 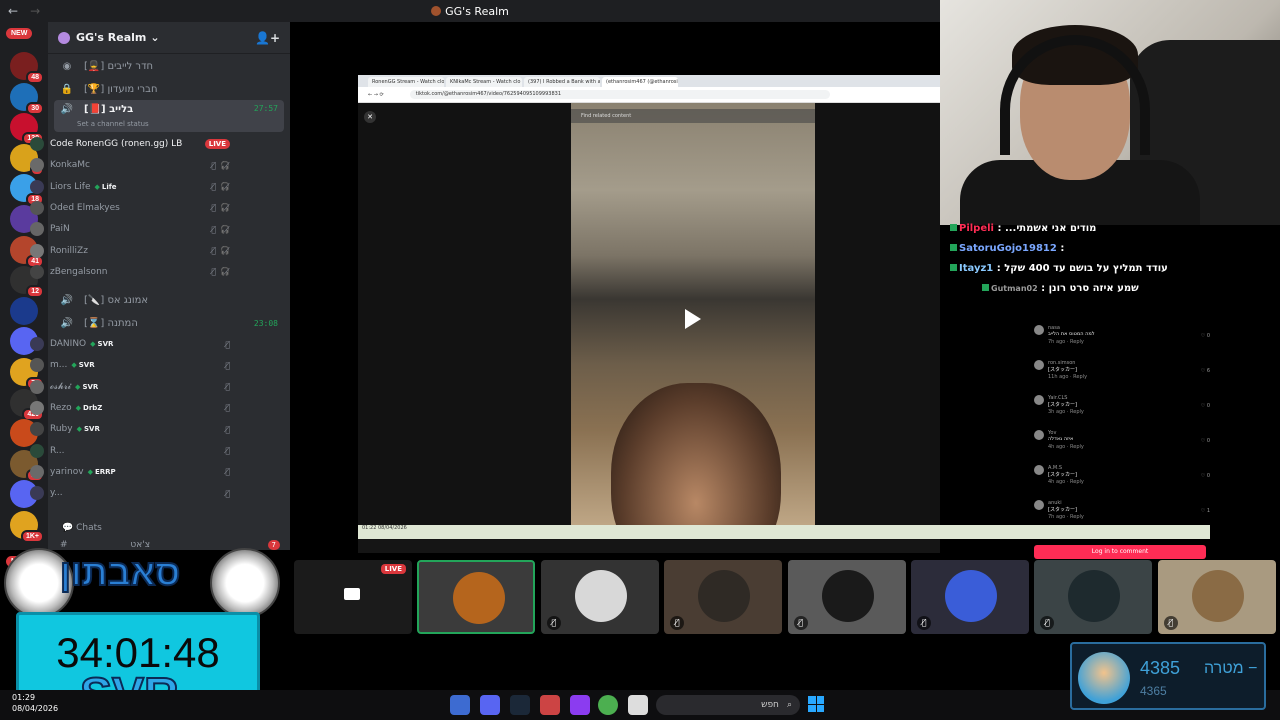 What do you see at coordinates (353, 597) in the screenshot?
I see `stream-preview-tile: LIVE` at bounding box center [353, 597].